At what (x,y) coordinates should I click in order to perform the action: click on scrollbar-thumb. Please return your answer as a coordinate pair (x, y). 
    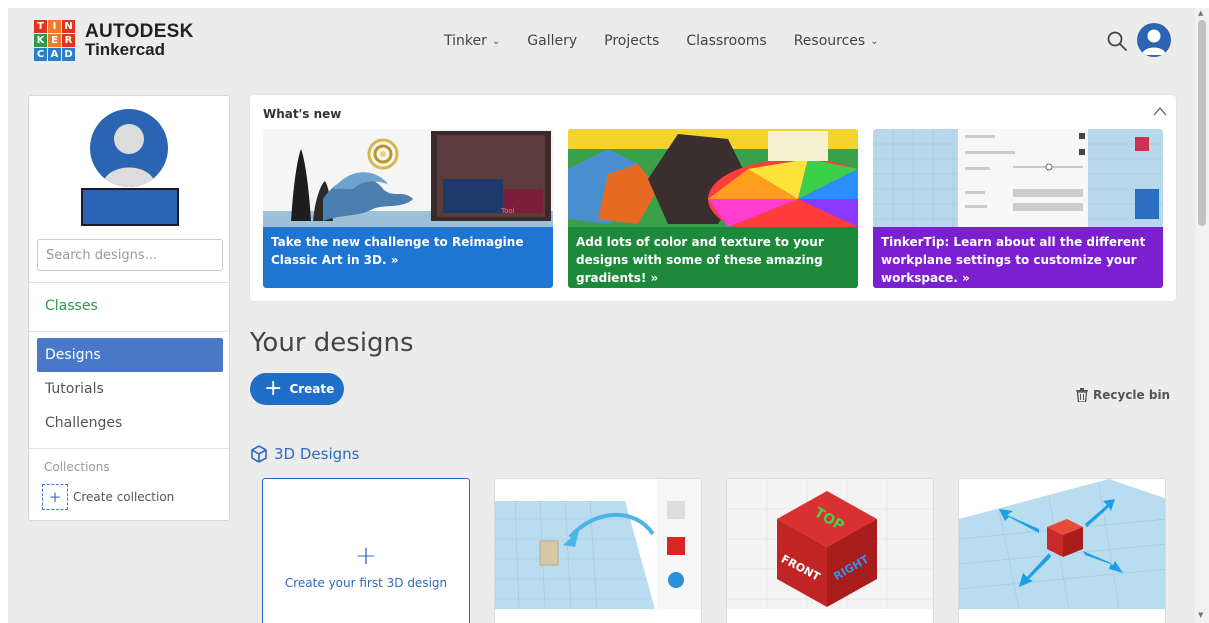
    Looking at the image, I should click on (1202, 123).